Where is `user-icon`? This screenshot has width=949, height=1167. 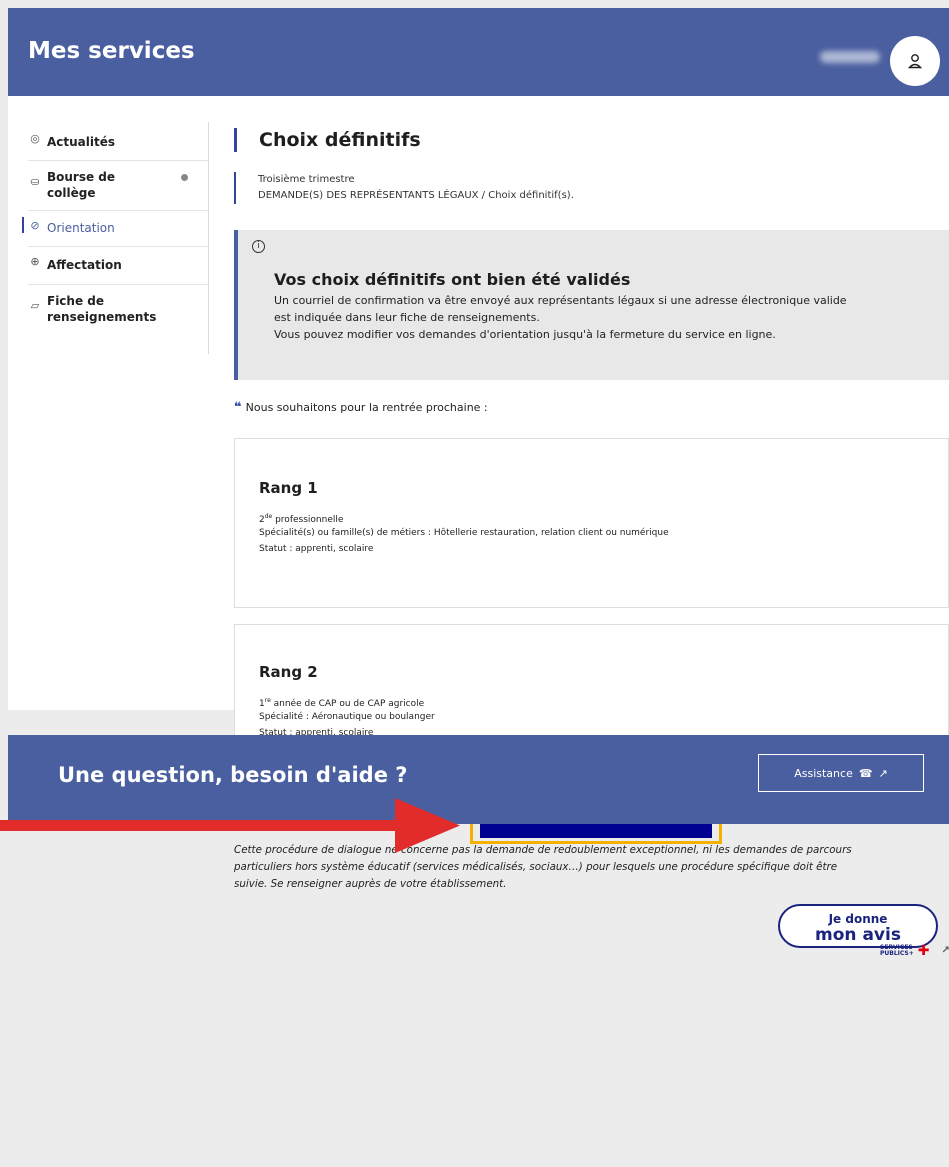
user-icon is located at coordinates (915, 61).